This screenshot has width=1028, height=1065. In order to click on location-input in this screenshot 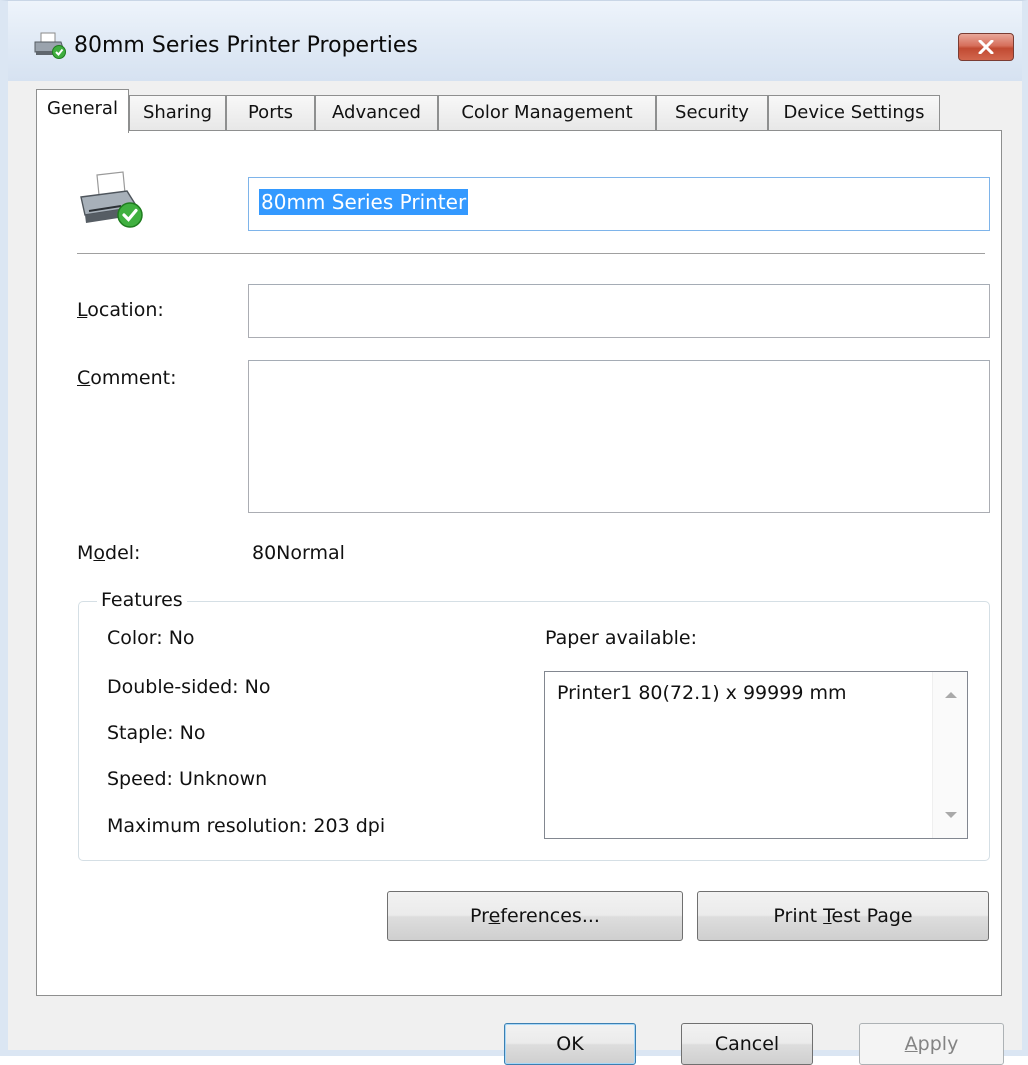, I will do `click(619, 311)`.